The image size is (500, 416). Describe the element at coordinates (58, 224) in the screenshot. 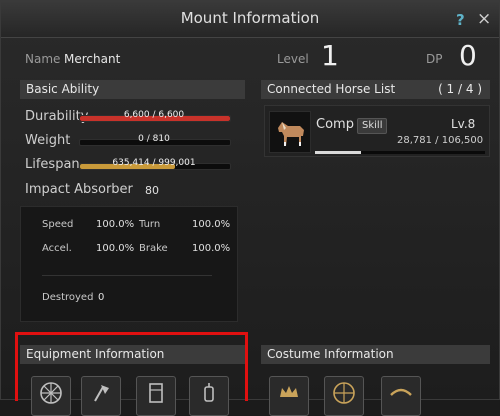

I see `speed-label: Speed` at that location.